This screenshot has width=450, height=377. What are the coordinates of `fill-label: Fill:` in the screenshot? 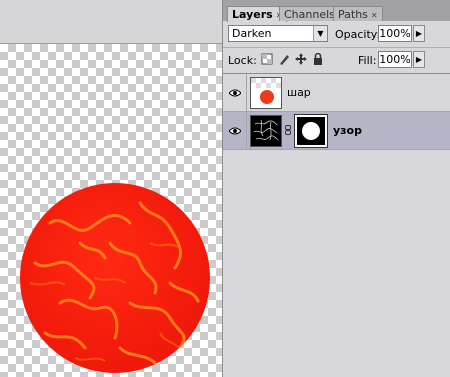 It's located at (367, 60).